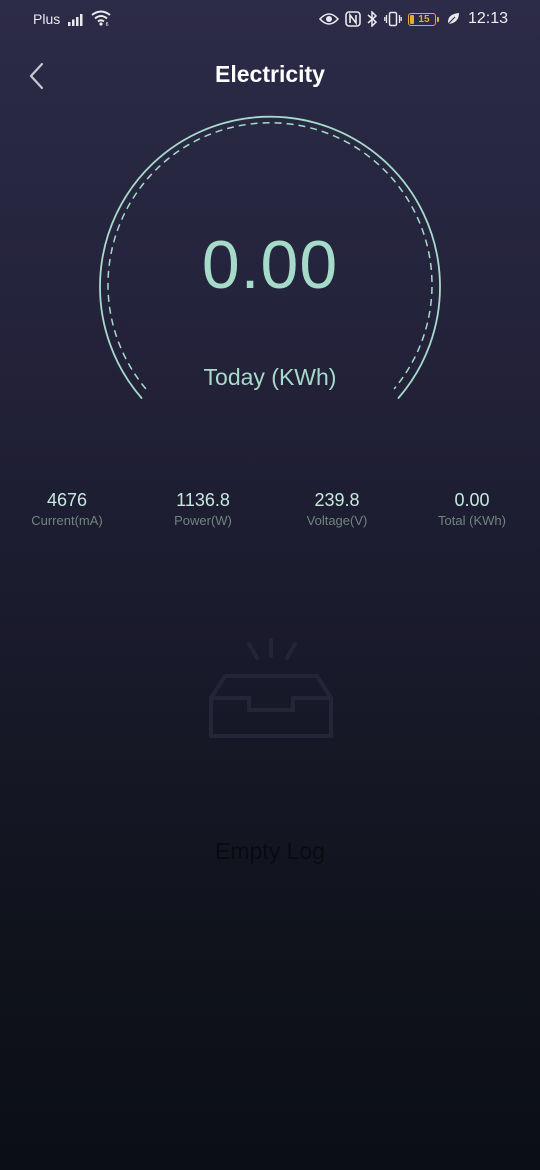  I want to click on signal-icon, so click(75, 20).